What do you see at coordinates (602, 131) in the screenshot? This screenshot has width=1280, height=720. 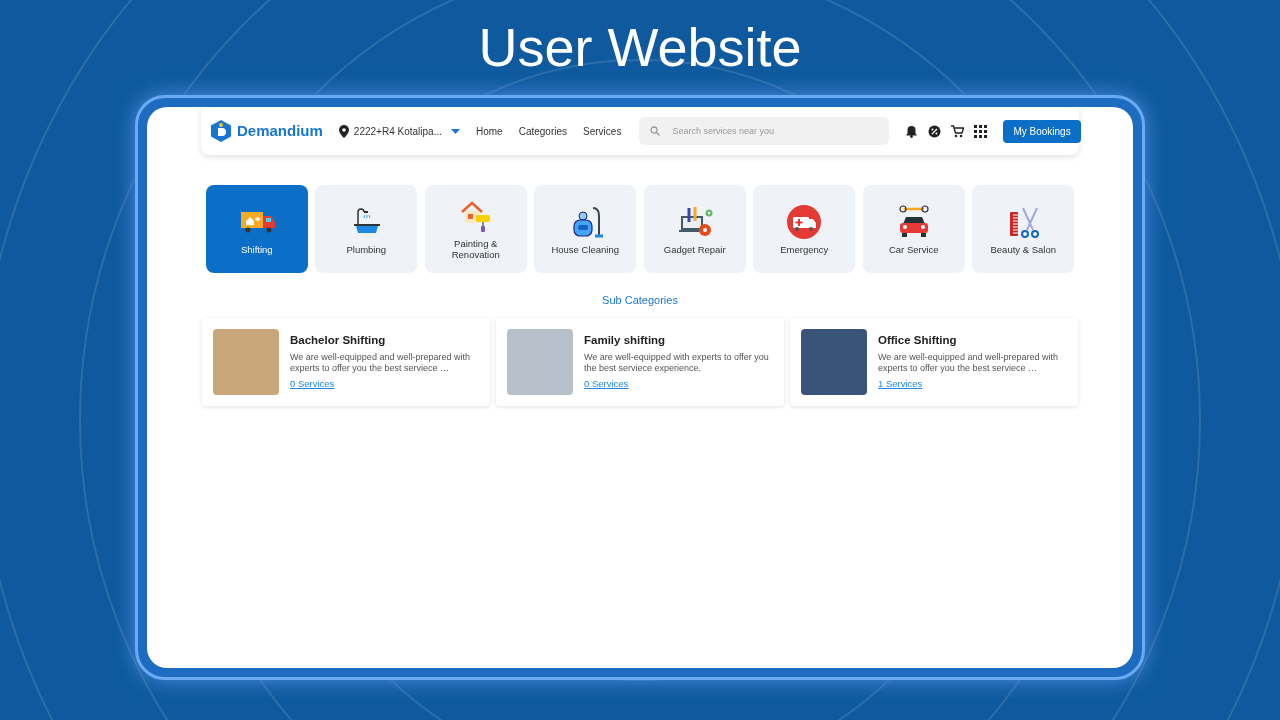 I see `nav-link: Services` at bounding box center [602, 131].